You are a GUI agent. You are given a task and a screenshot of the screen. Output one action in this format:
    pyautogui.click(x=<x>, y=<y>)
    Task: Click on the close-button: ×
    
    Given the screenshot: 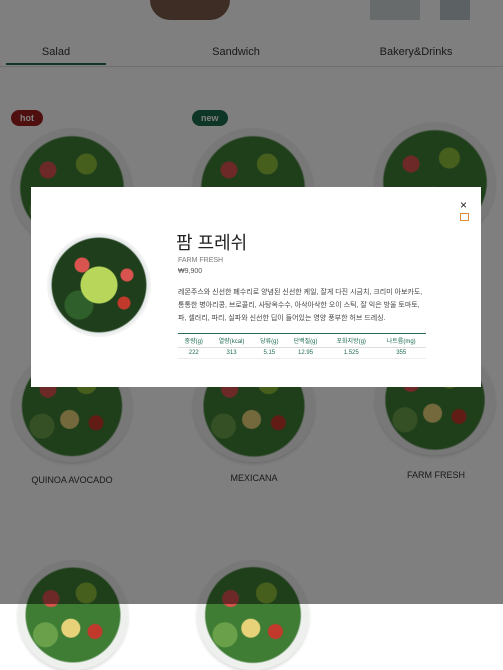 What is the action you would take?
    pyautogui.click(x=464, y=210)
    